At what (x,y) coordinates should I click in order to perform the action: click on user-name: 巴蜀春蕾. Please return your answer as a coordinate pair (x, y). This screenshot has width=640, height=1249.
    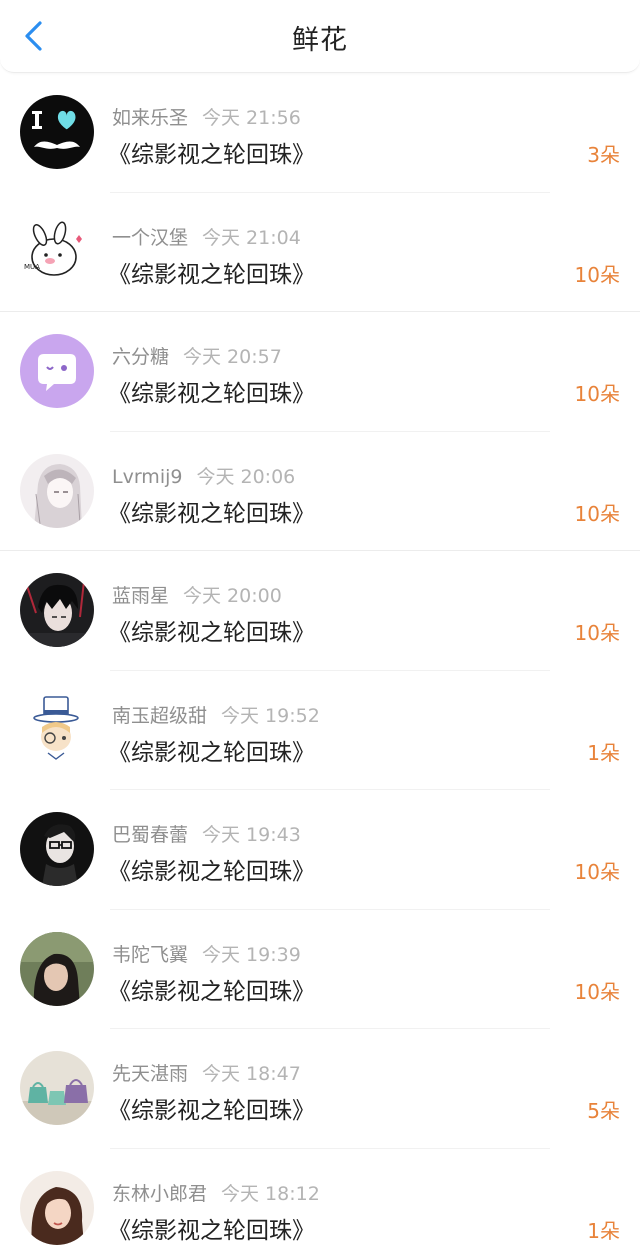
    Looking at the image, I should click on (150, 835).